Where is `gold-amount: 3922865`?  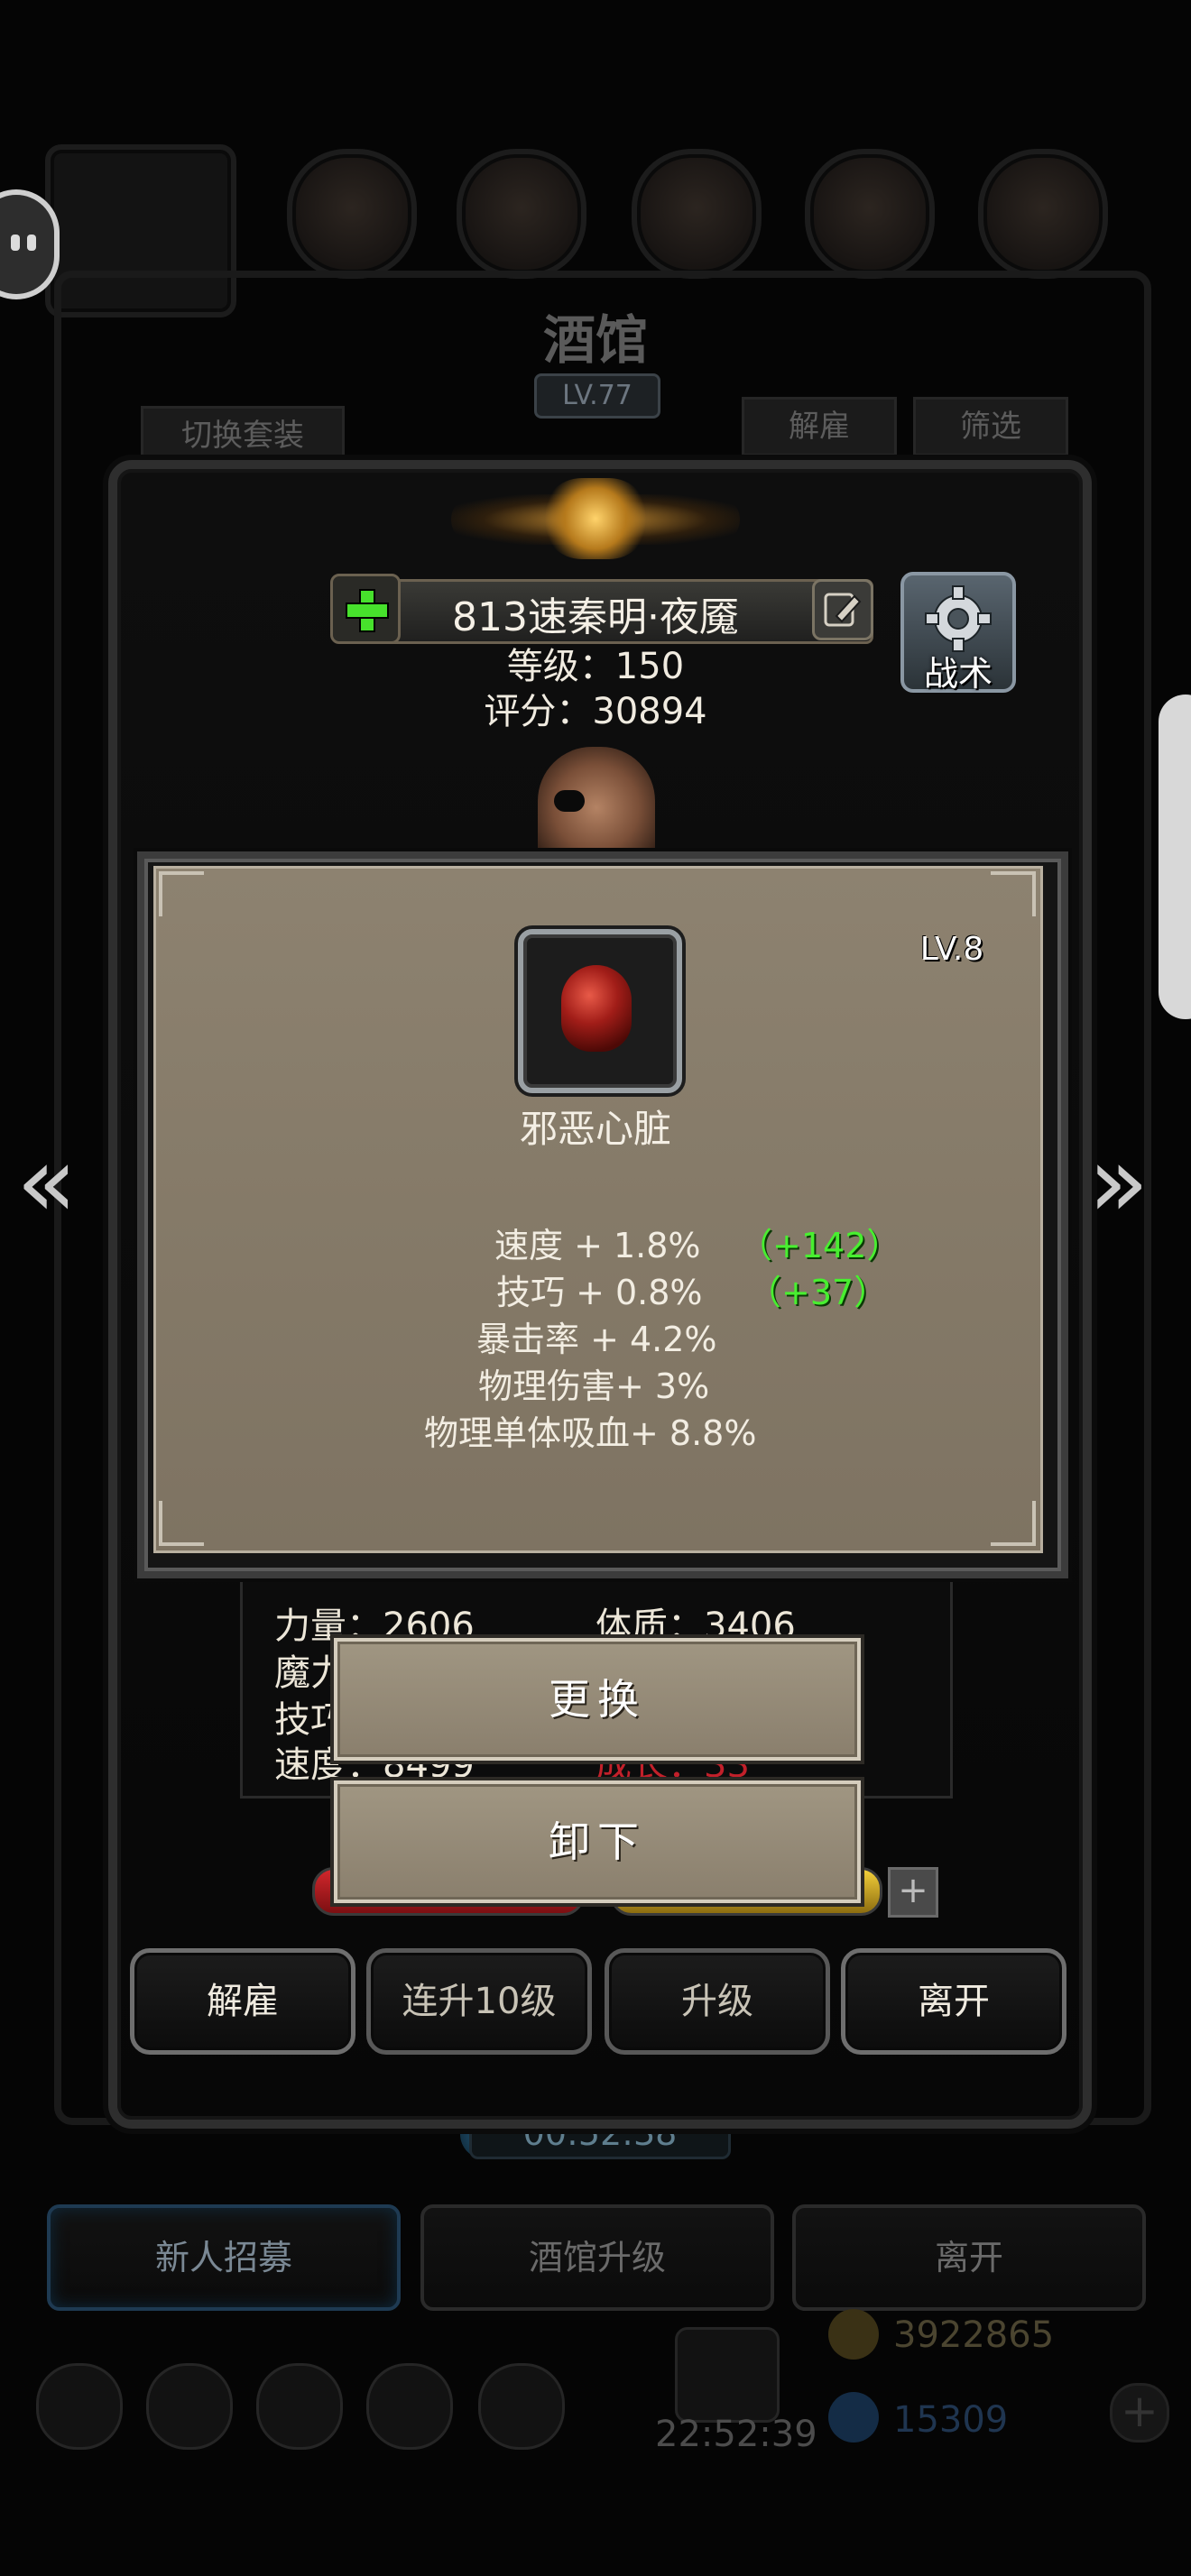
gold-amount: 3922865 is located at coordinates (974, 2335).